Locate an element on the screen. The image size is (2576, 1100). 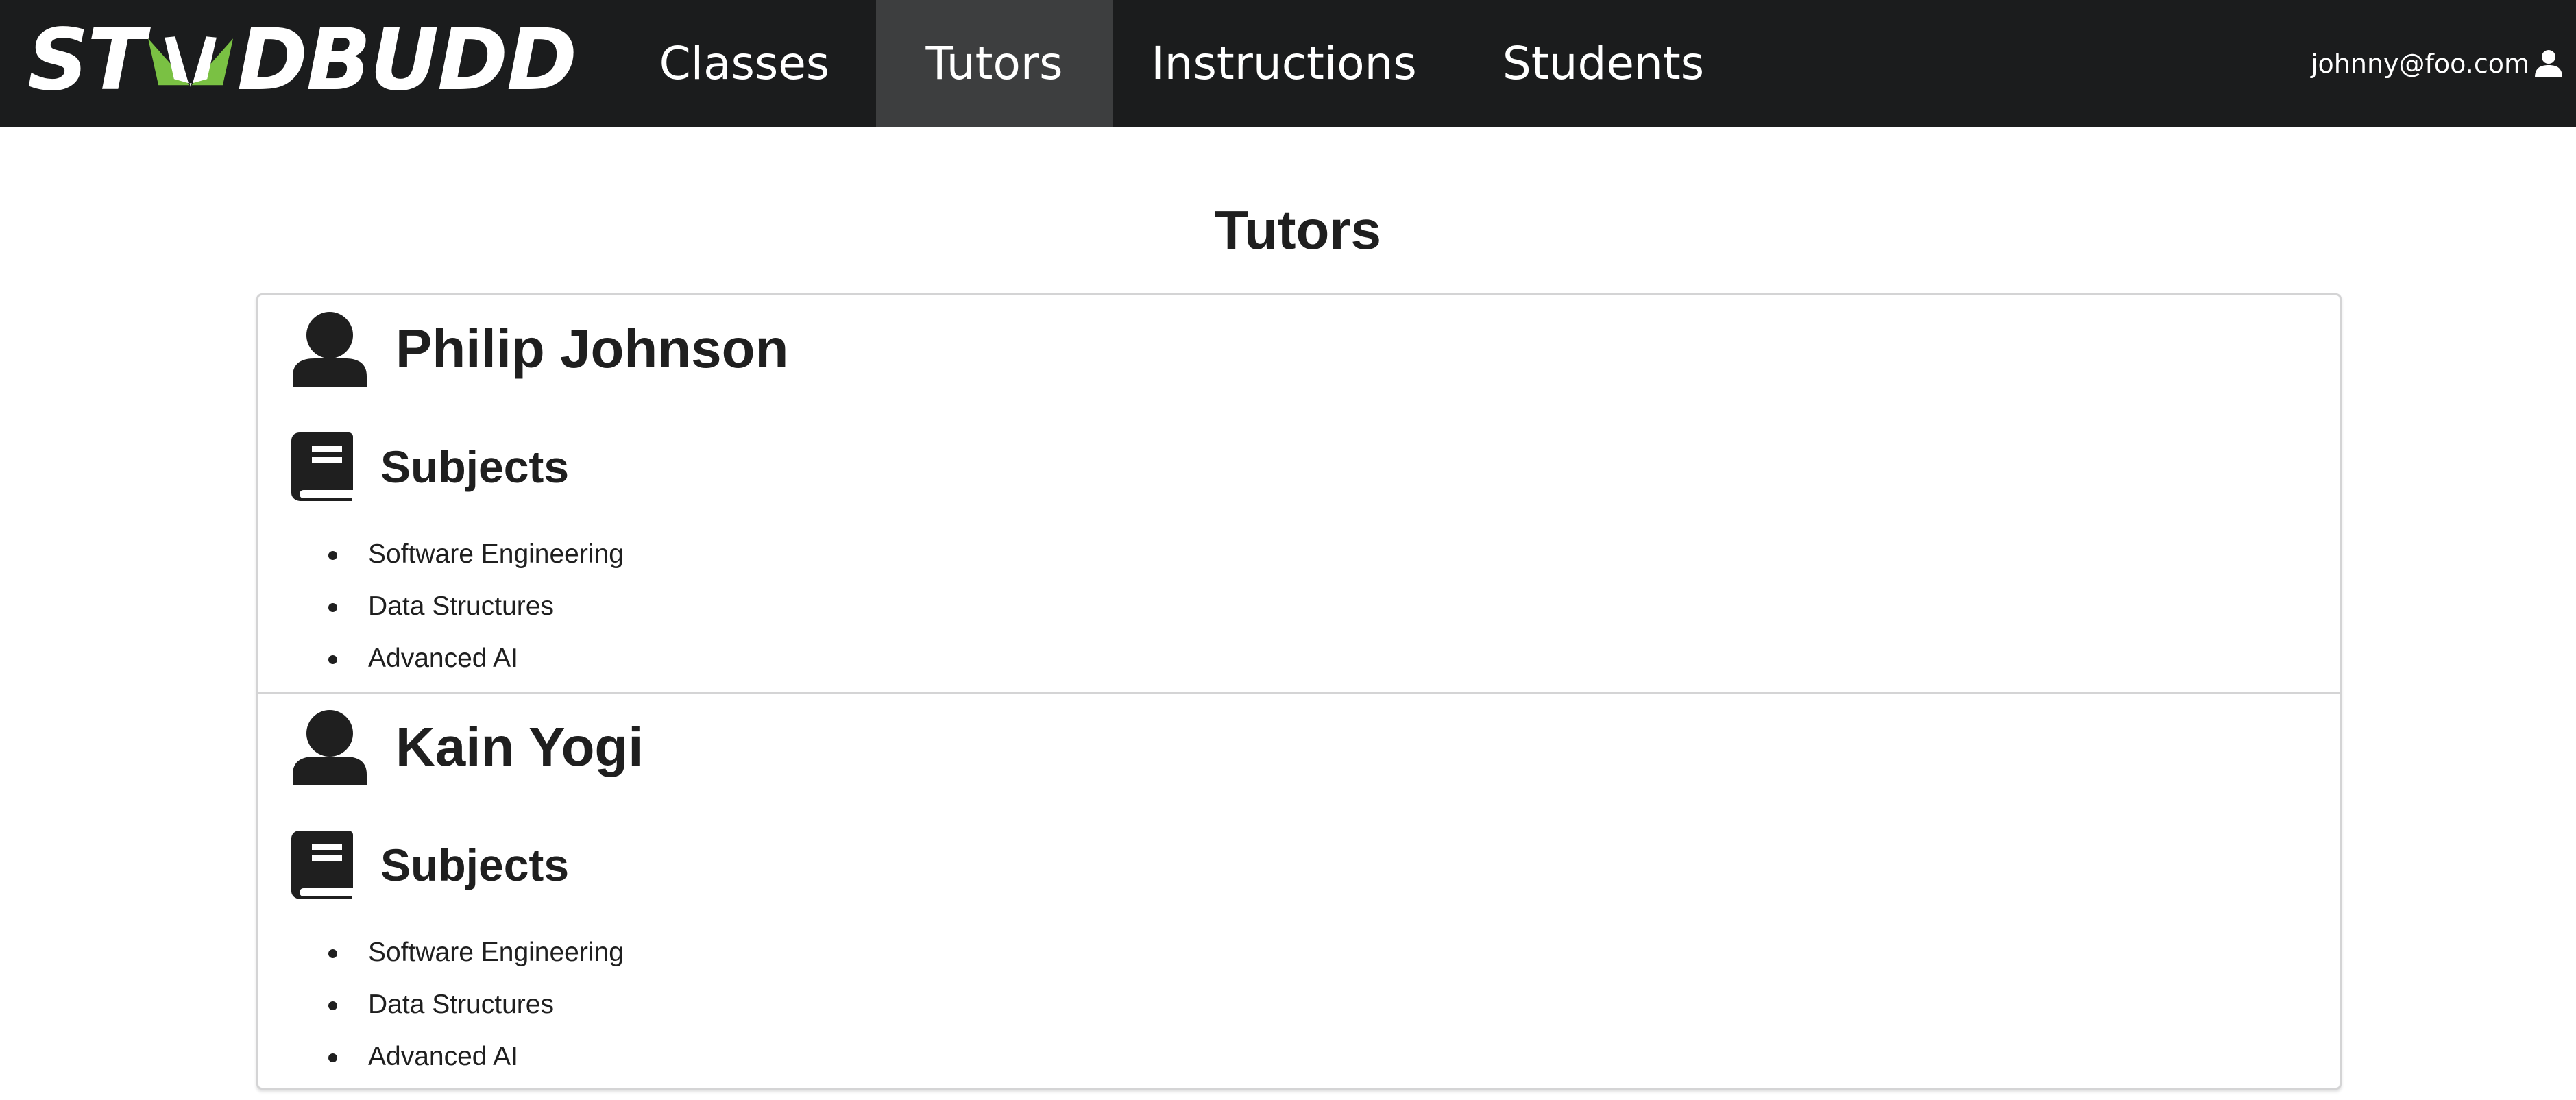
tutor-name: Philip Johnson is located at coordinates (592, 348).